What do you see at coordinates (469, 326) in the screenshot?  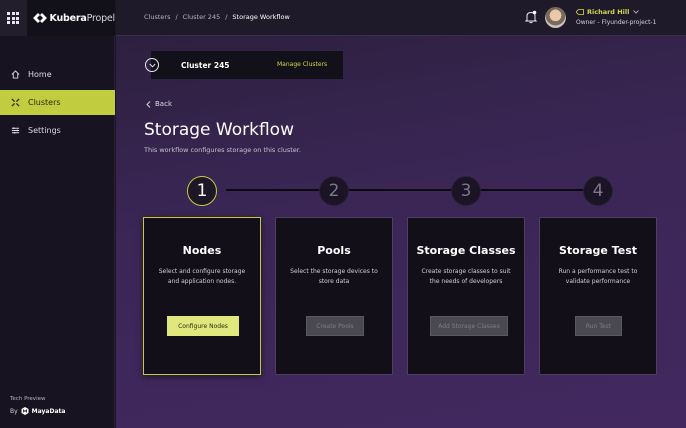 I see `add-storage-classes-button: Add Storage Classes` at bounding box center [469, 326].